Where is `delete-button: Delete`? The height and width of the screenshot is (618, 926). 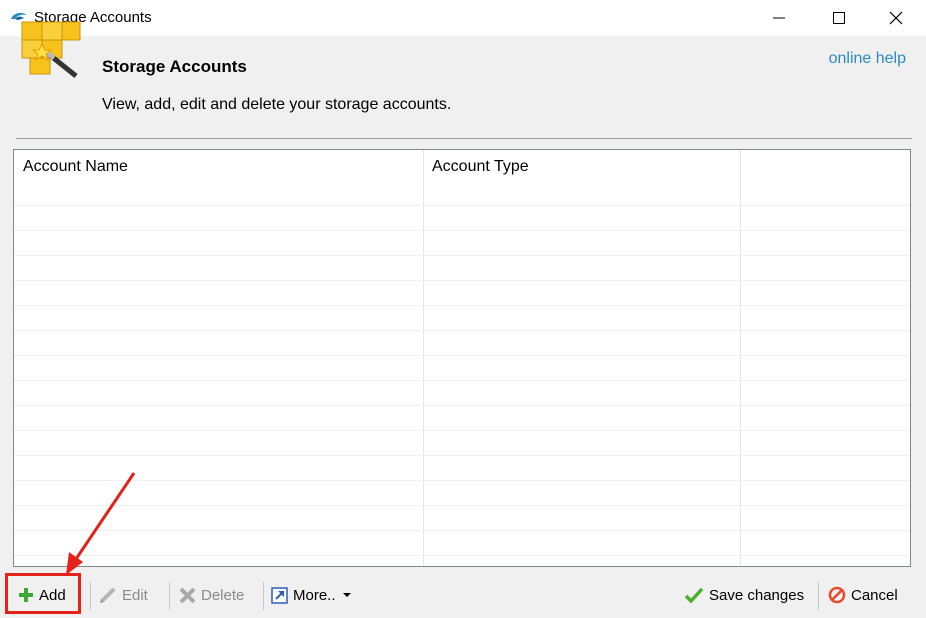
delete-button: Delete is located at coordinates (211, 595).